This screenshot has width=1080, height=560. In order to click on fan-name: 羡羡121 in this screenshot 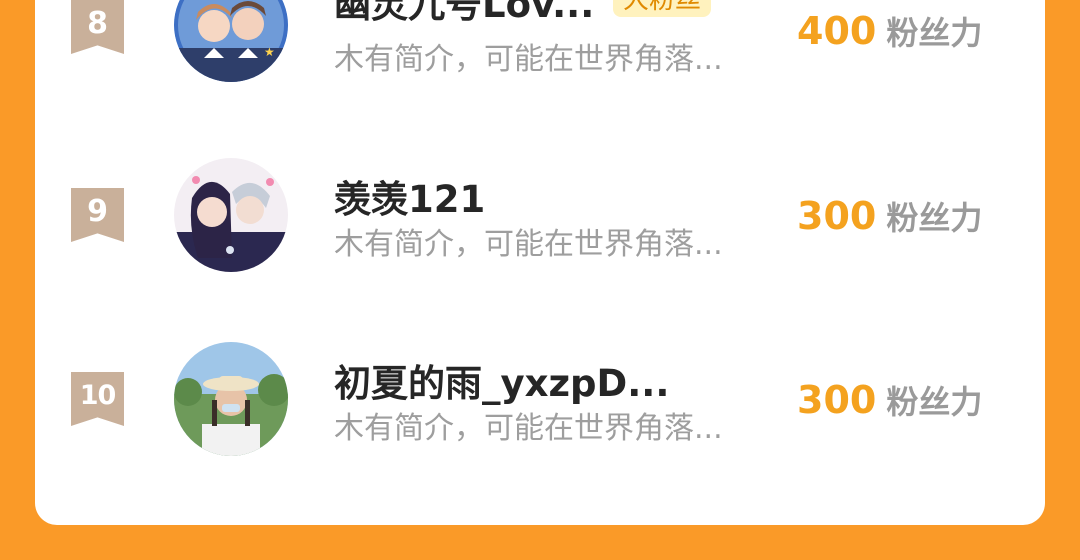, I will do `click(409, 196)`.